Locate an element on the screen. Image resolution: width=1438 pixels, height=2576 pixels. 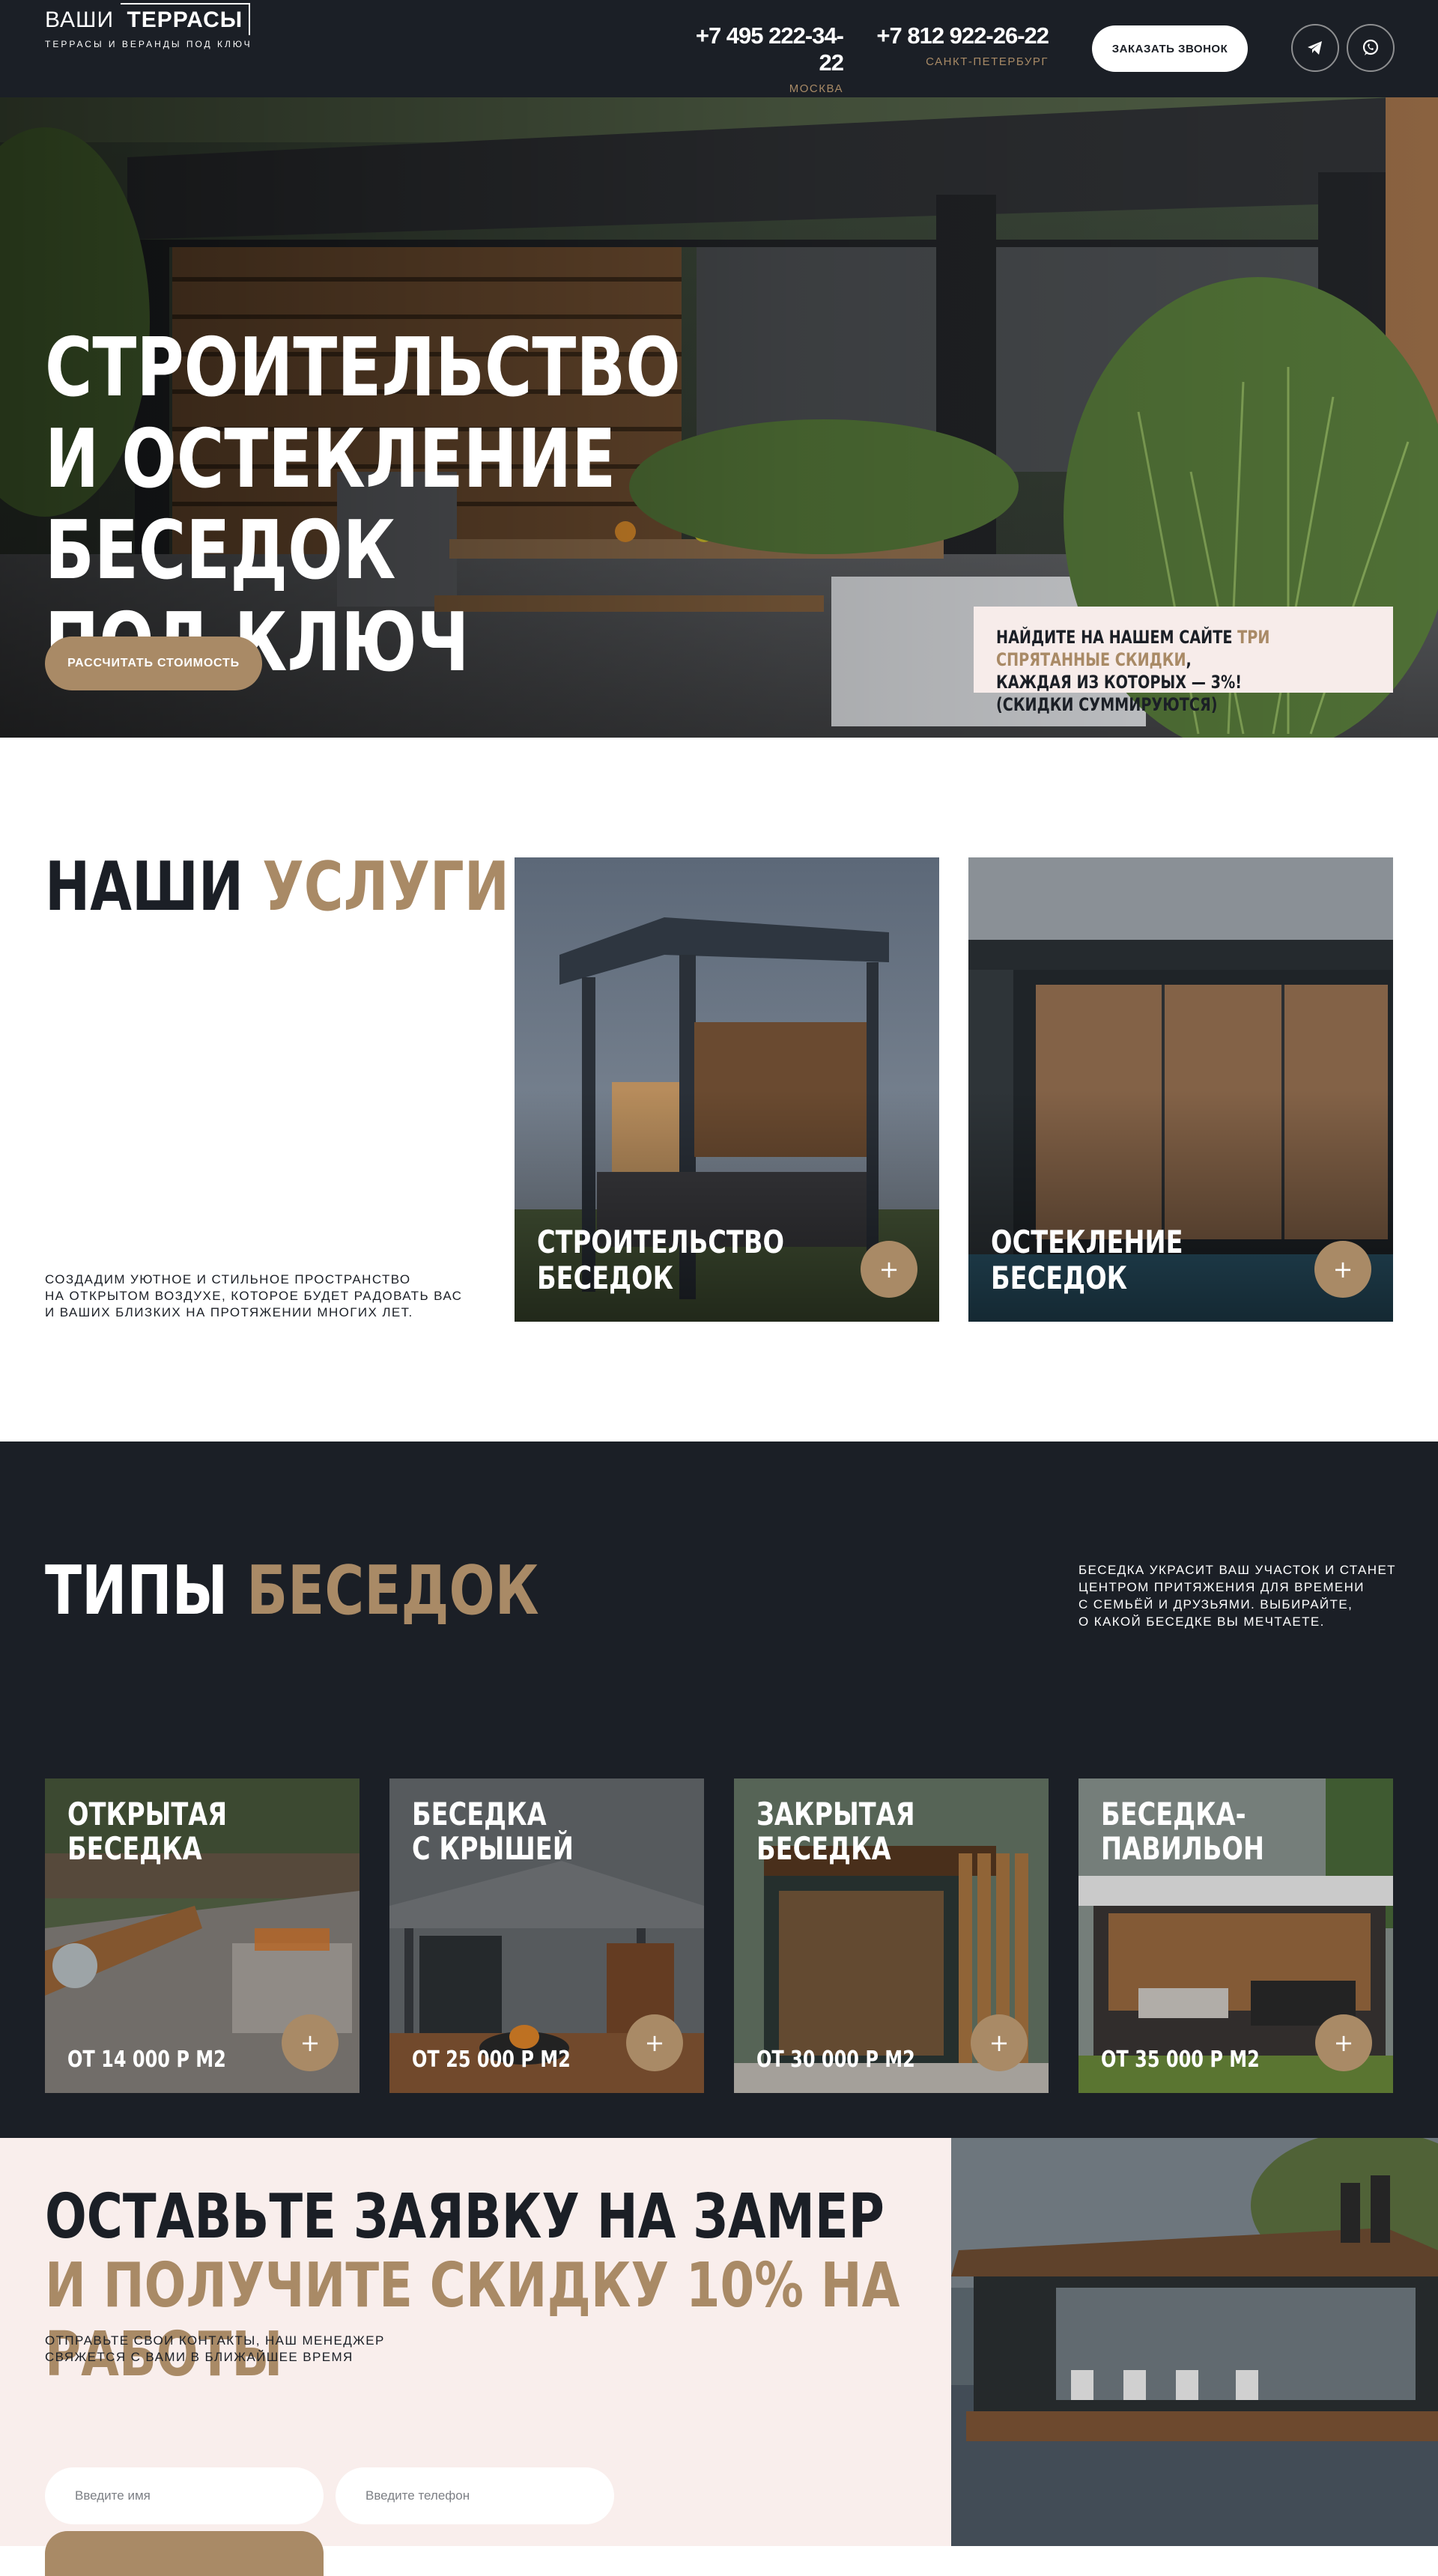
type-title-text: ЗАКРЫТАЯ БЕСЕДКА is located at coordinates (835, 1831).